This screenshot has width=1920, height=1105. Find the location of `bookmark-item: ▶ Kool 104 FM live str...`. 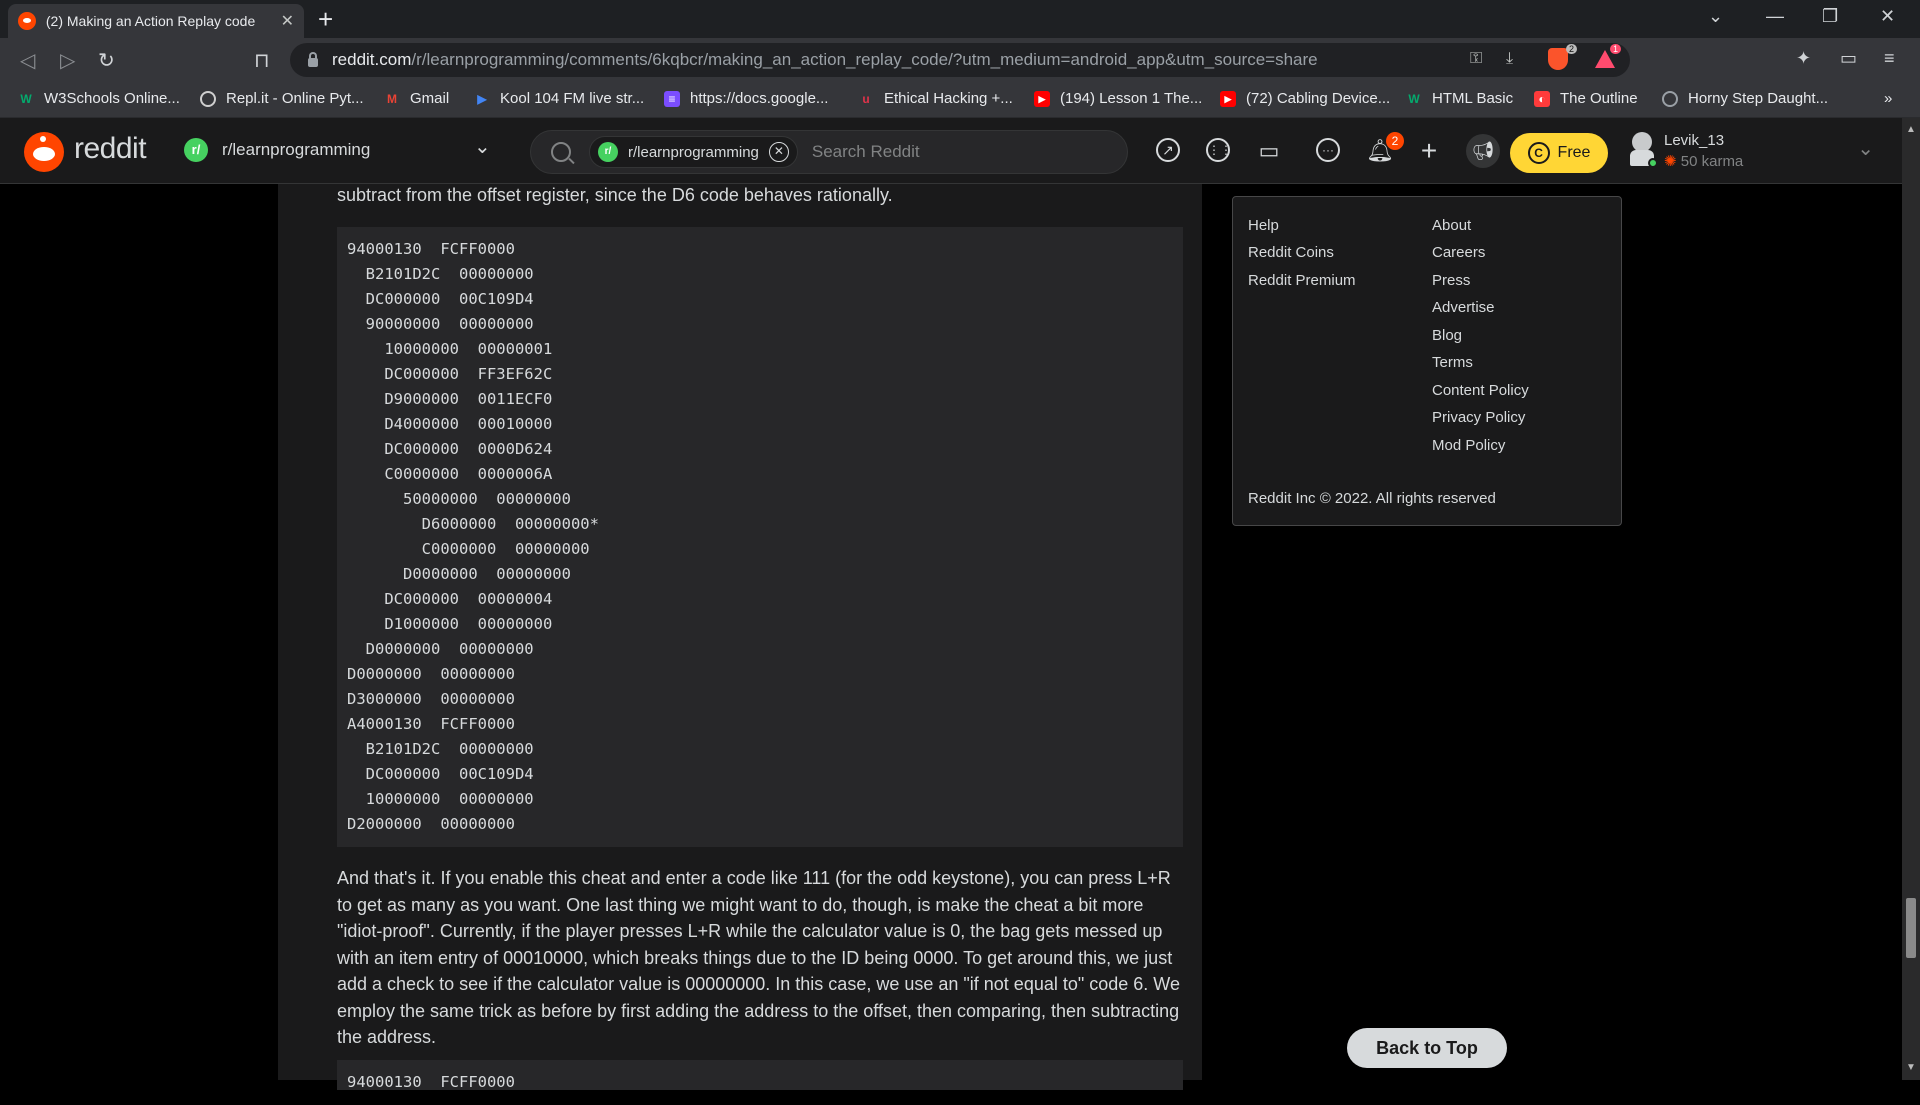

bookmark-item: ▶ Kool 104 FM live str... is located at coordinates (559, 98).